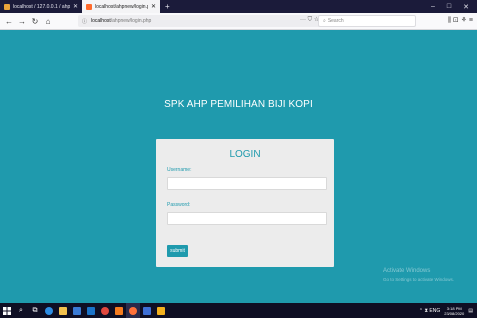 This screenshot has width=477, height=318. Describe the element at coordinates (433, 7) in the screenshot. I see `minimize-icon: –` at that location.